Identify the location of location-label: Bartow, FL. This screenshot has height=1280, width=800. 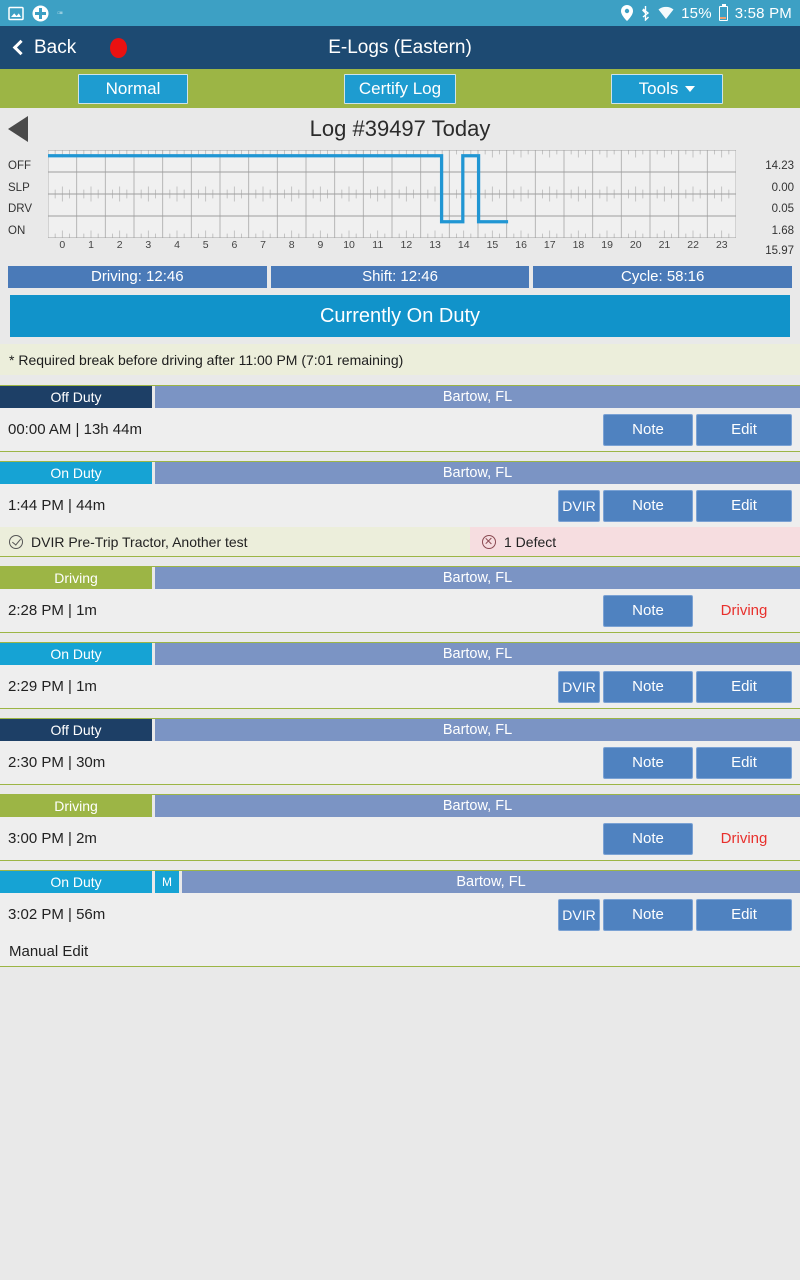
(477, 397).